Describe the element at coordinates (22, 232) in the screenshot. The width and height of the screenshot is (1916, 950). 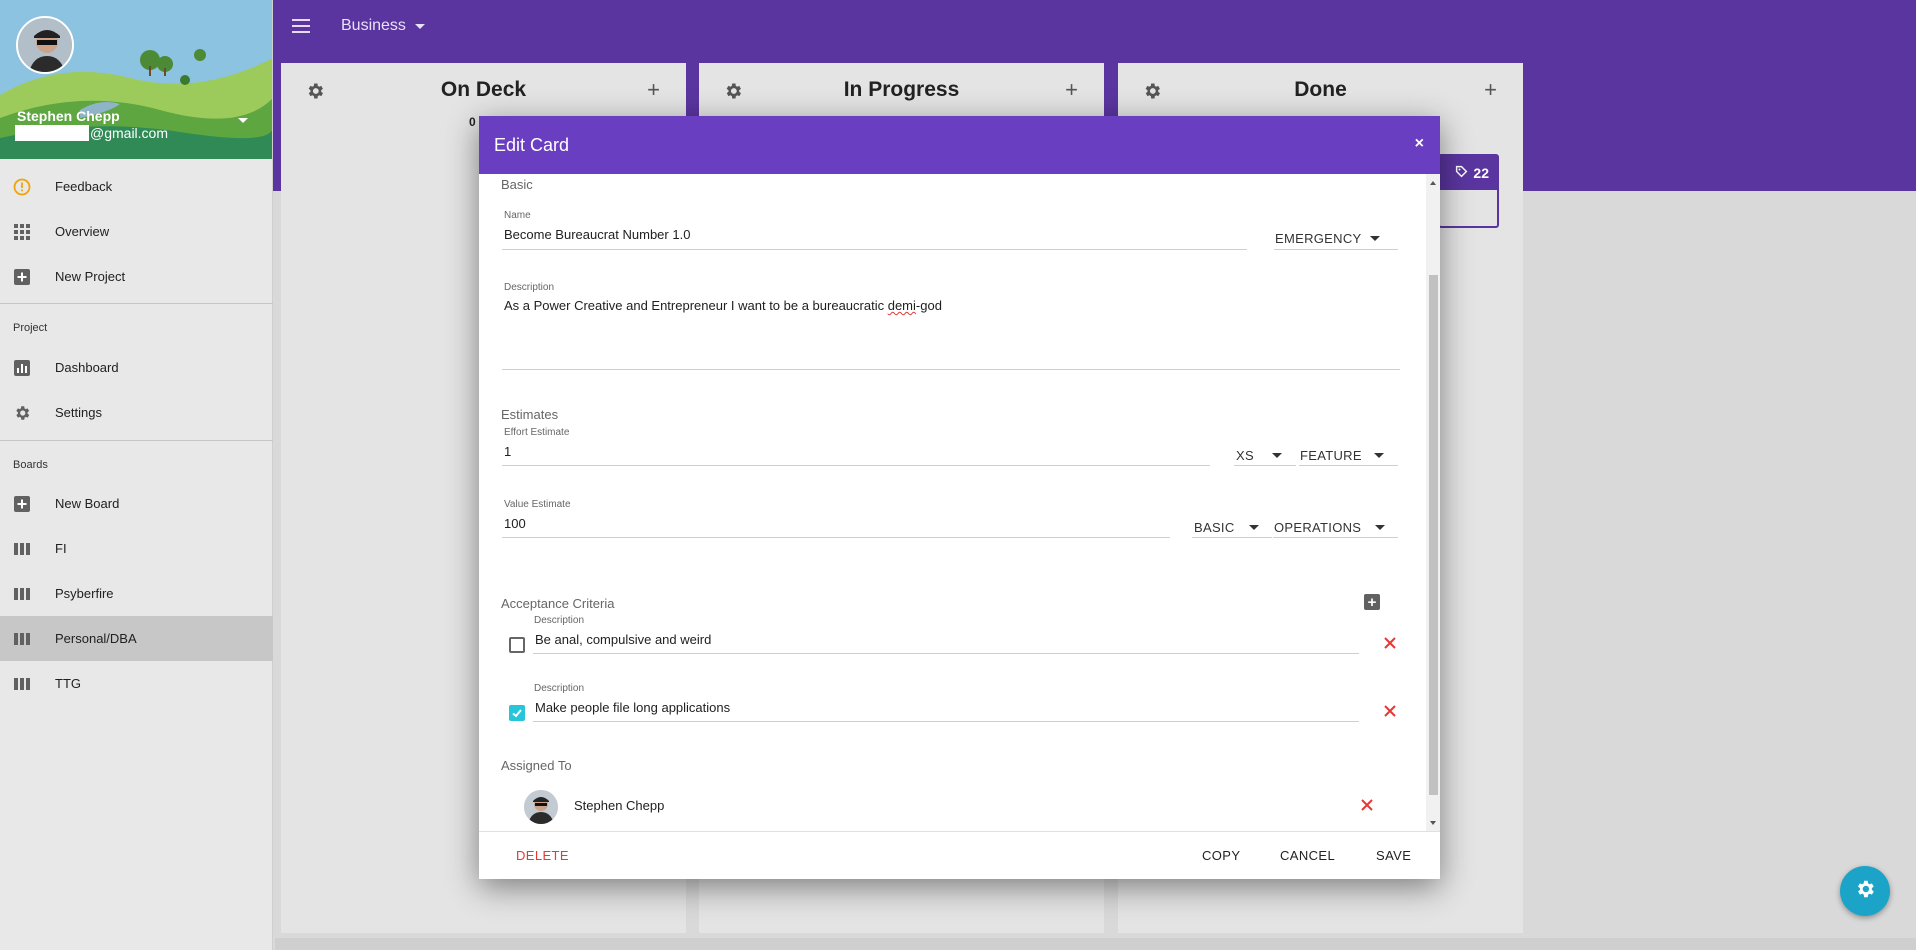
I see `apps-grid-icon` at that location.